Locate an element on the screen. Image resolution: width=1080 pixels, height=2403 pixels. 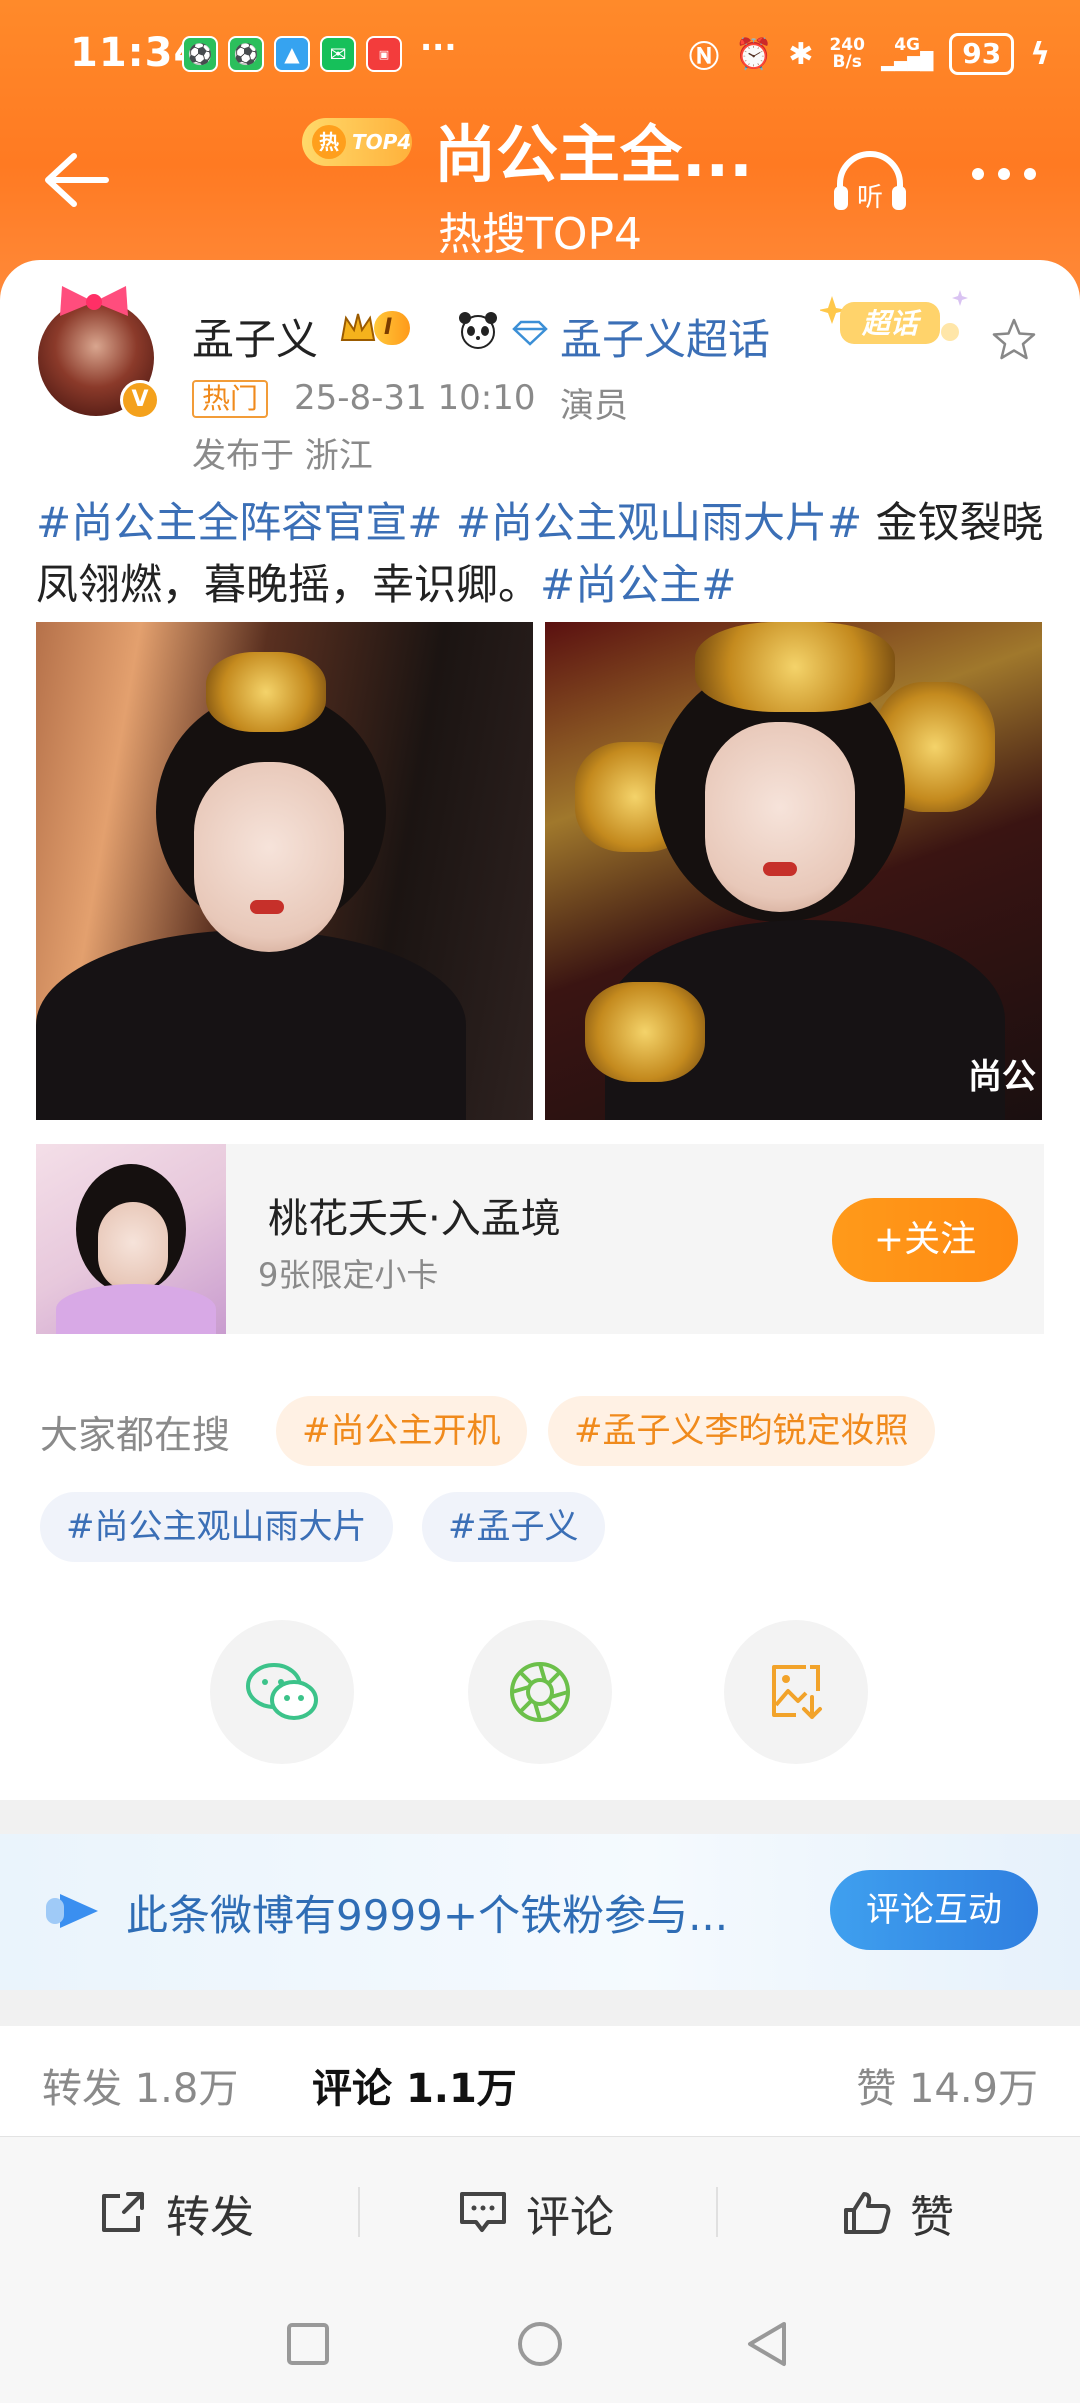
status-right: Ⓝ ⏰ ✱ 240 B/s 4G ▂▄▆█ 93 ϟ is located at coordinates (869, 54).